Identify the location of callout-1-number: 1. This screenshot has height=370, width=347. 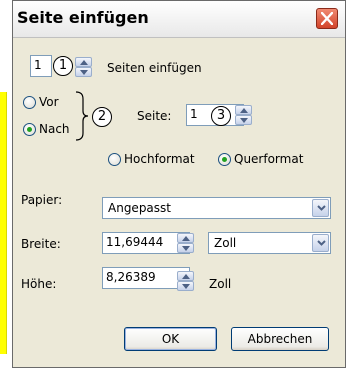
(63, 65).